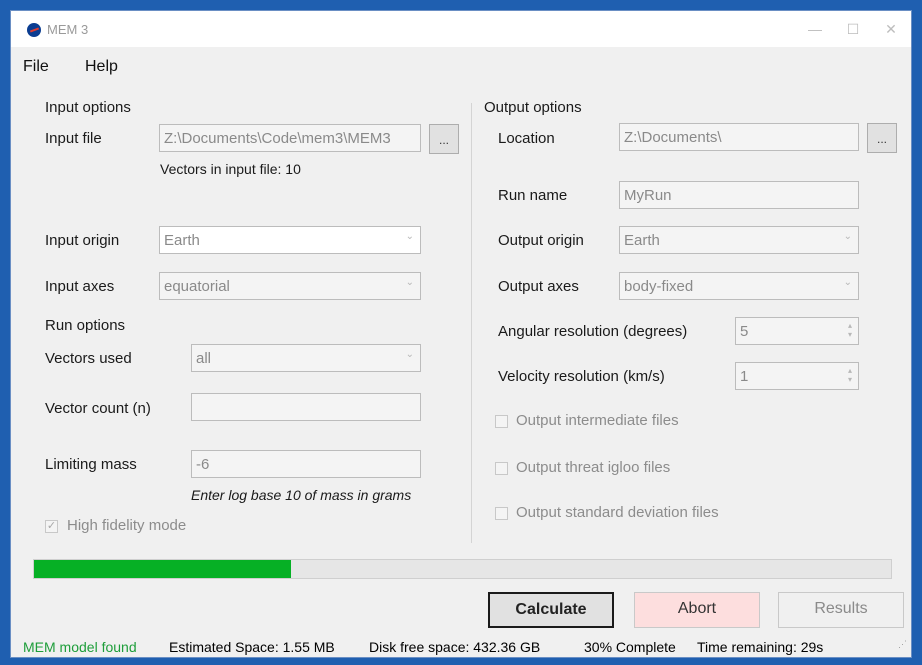  Describe the element at coordinates (127, 525) in the screenshot. I see `high-fidelity-label: High fidelity mode` at that location.